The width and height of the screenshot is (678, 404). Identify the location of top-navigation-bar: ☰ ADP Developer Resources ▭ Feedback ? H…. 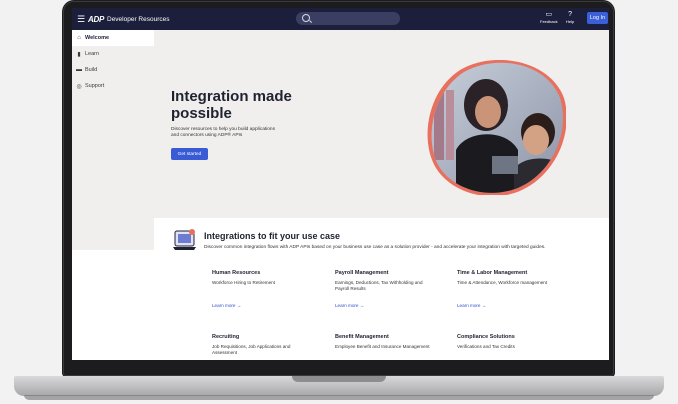
(340, 19).